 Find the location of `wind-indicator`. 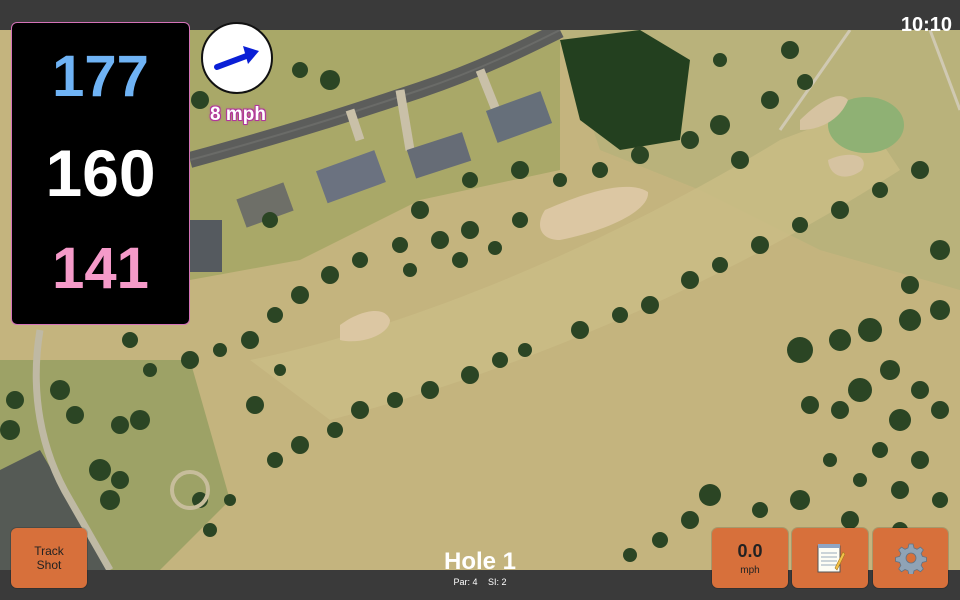

wind-indicator is located at coordinates (237, 58).